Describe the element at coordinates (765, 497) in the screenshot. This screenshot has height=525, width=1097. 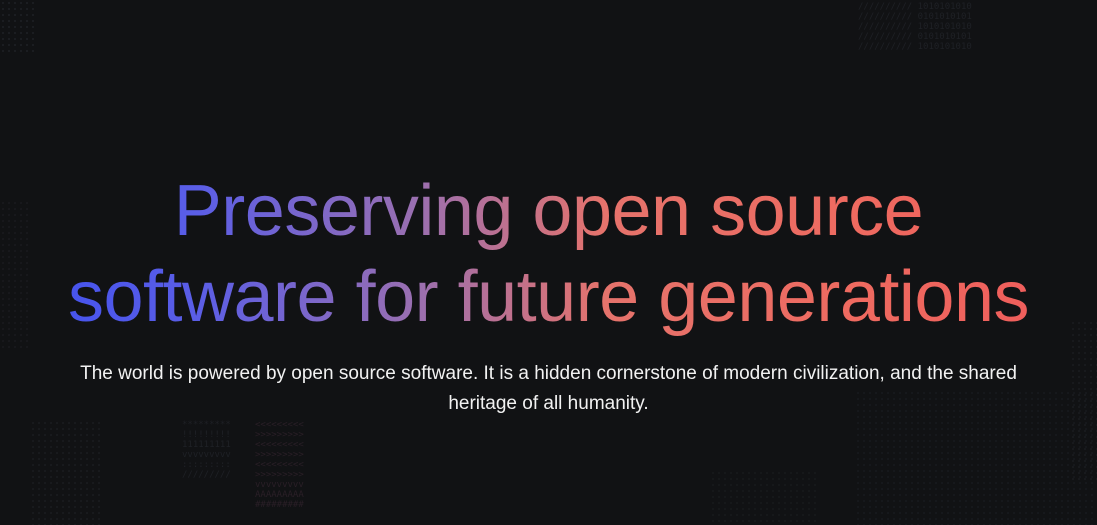
I see `background-dots-bottom-center` at that location.